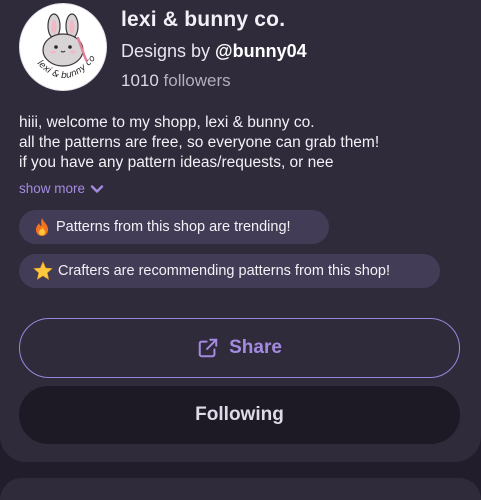 The image size is (481, 500). What do you see at coordinates (203, 19) in the screenshot?
I see `shop-name: lexi & bunny co.` at bounding box center [203, 19].